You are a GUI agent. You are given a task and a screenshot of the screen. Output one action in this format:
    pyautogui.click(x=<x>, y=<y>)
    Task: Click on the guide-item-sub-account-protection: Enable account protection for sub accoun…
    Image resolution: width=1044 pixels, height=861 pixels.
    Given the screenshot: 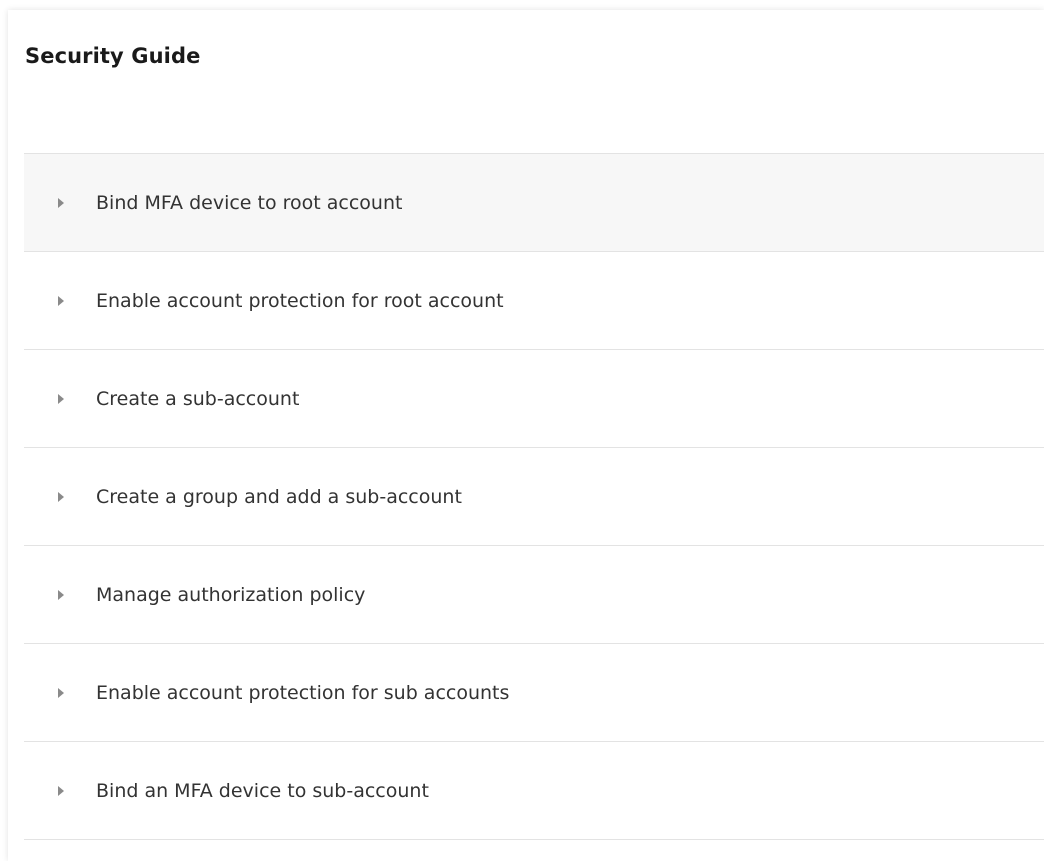 What is the action you would take?
    pyautogui.click(x=534, y=693)
    